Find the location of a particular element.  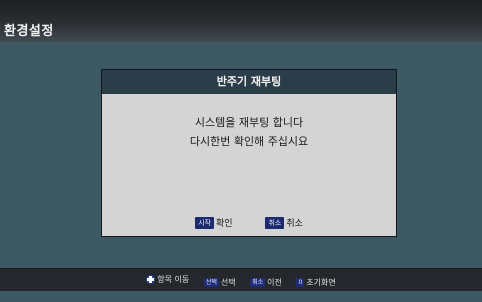

confirm-button: 시작 확인 is located at coordinates (214, 222).